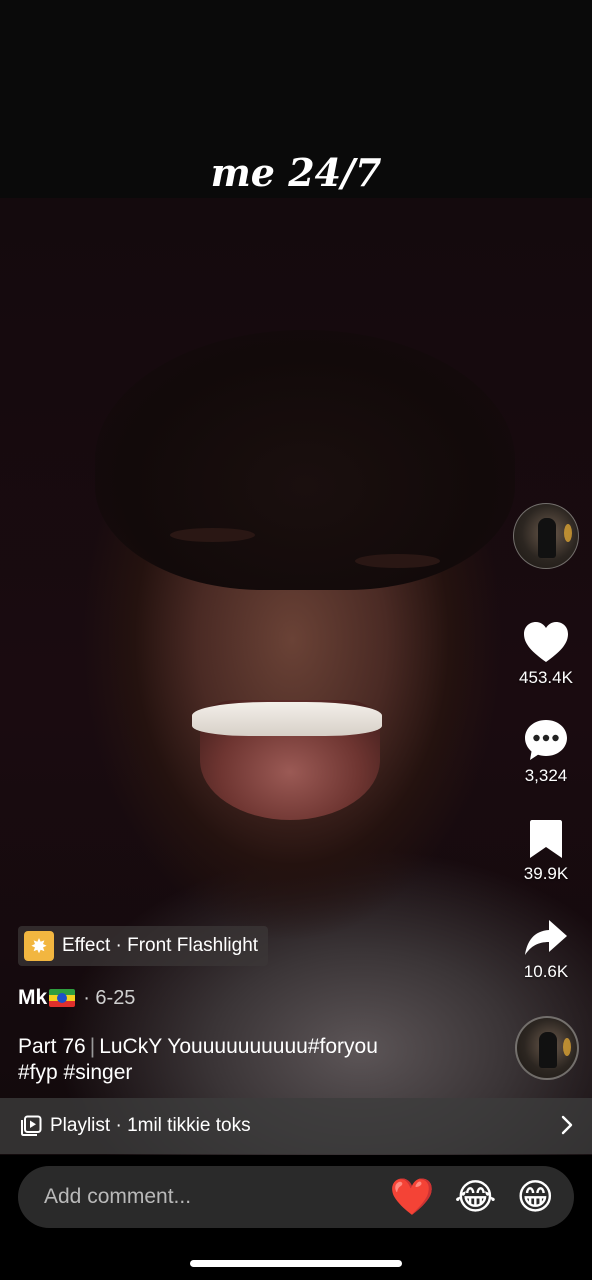 The height and width of the screenshot is (1280, 592). What do you see at coordinates (546, 677) in the screenshot?
I see `like-count: 453.4K` at bounding box center [546, 677].